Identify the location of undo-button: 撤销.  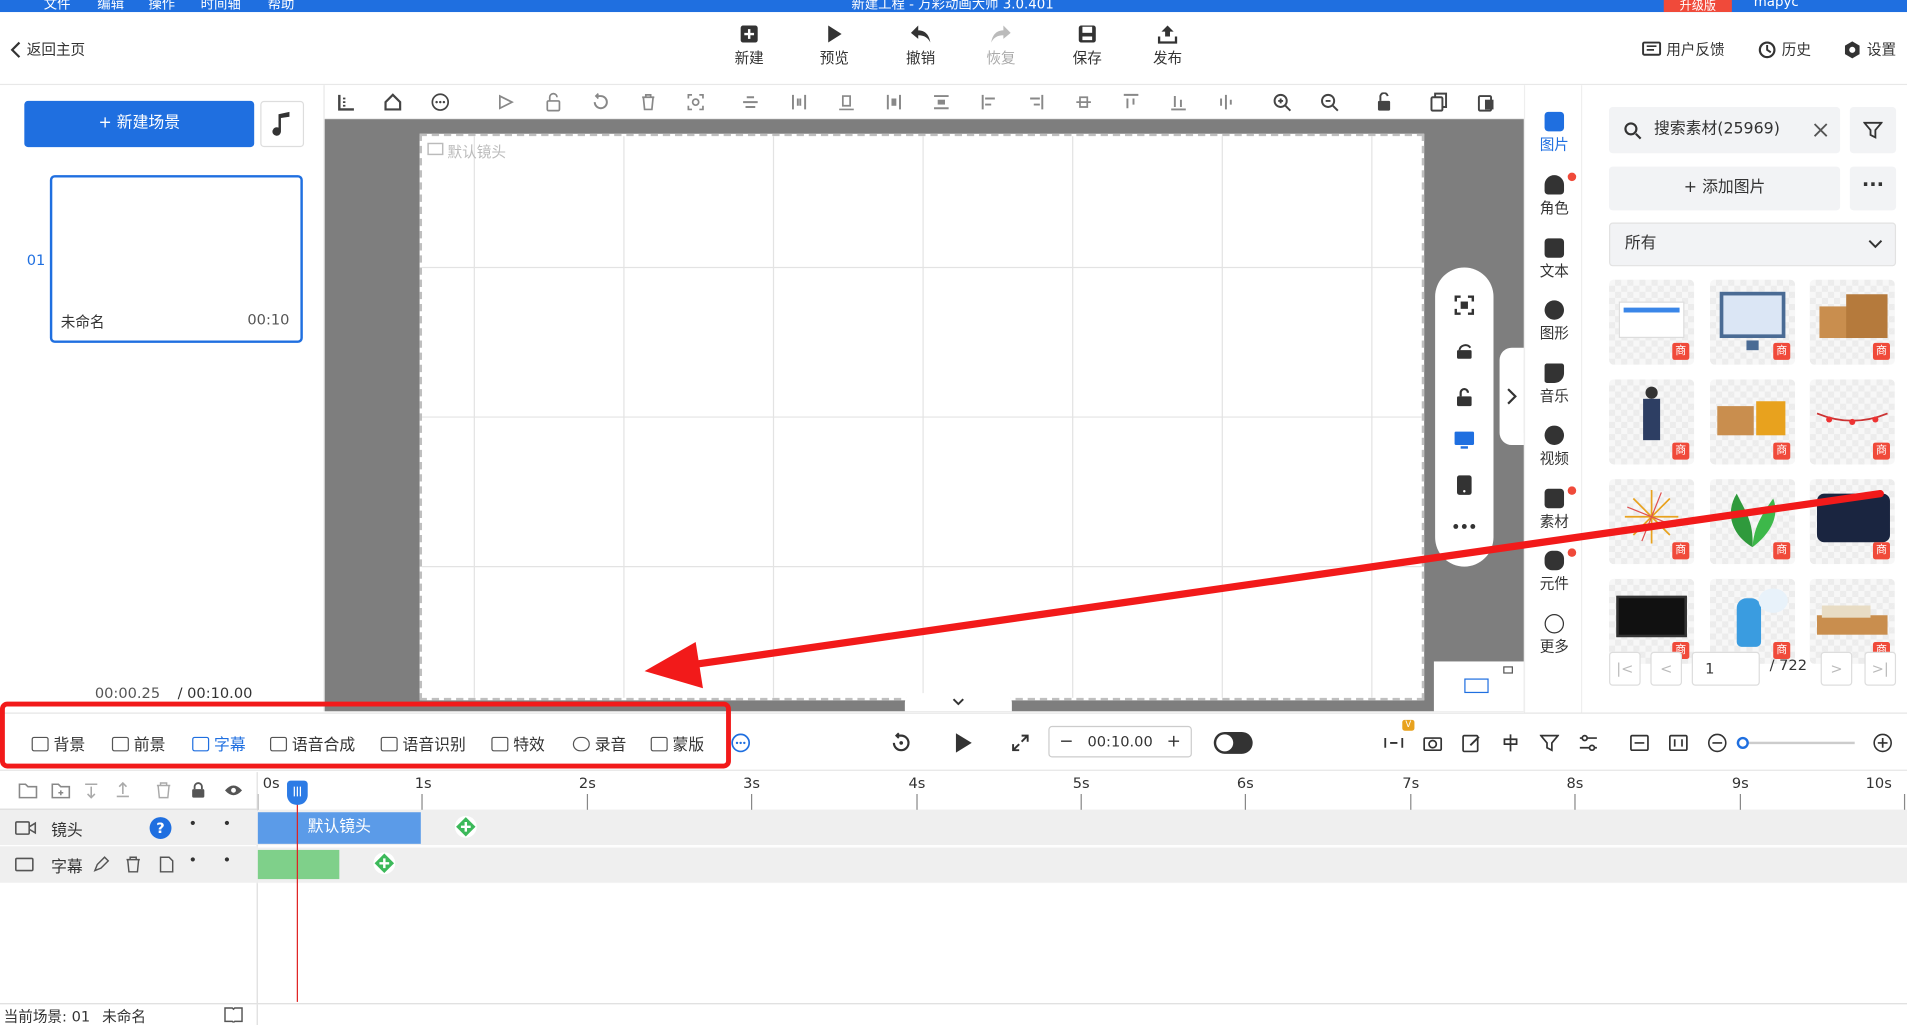
(920, 46).